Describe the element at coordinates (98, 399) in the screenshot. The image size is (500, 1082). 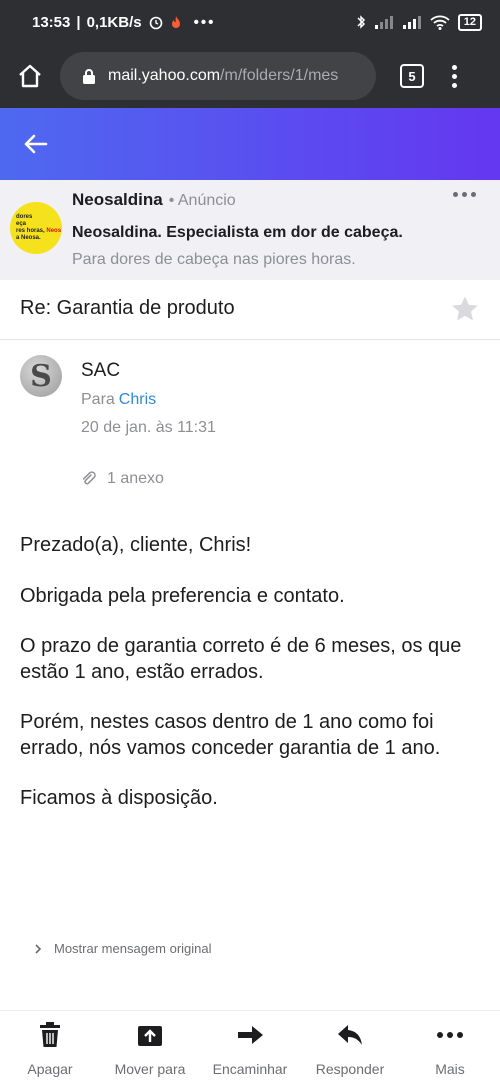
I see `to-label: Para` at that location.